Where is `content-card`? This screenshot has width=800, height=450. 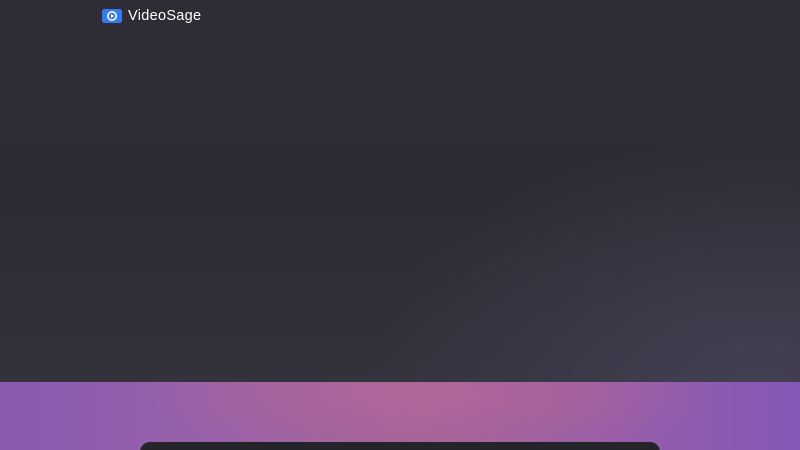 content-card is located at coordinates (400, 446).